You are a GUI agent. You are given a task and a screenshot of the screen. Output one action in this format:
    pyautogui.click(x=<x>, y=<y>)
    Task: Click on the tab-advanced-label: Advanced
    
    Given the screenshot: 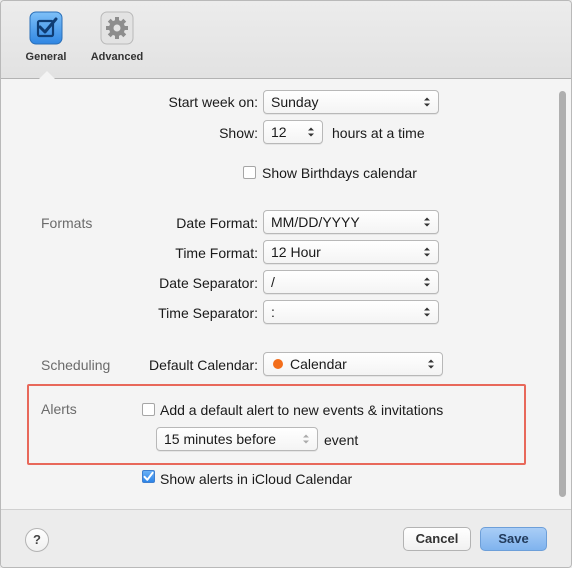 What is the action you would take?
    pyautogui.click(x=117, y=57)
    